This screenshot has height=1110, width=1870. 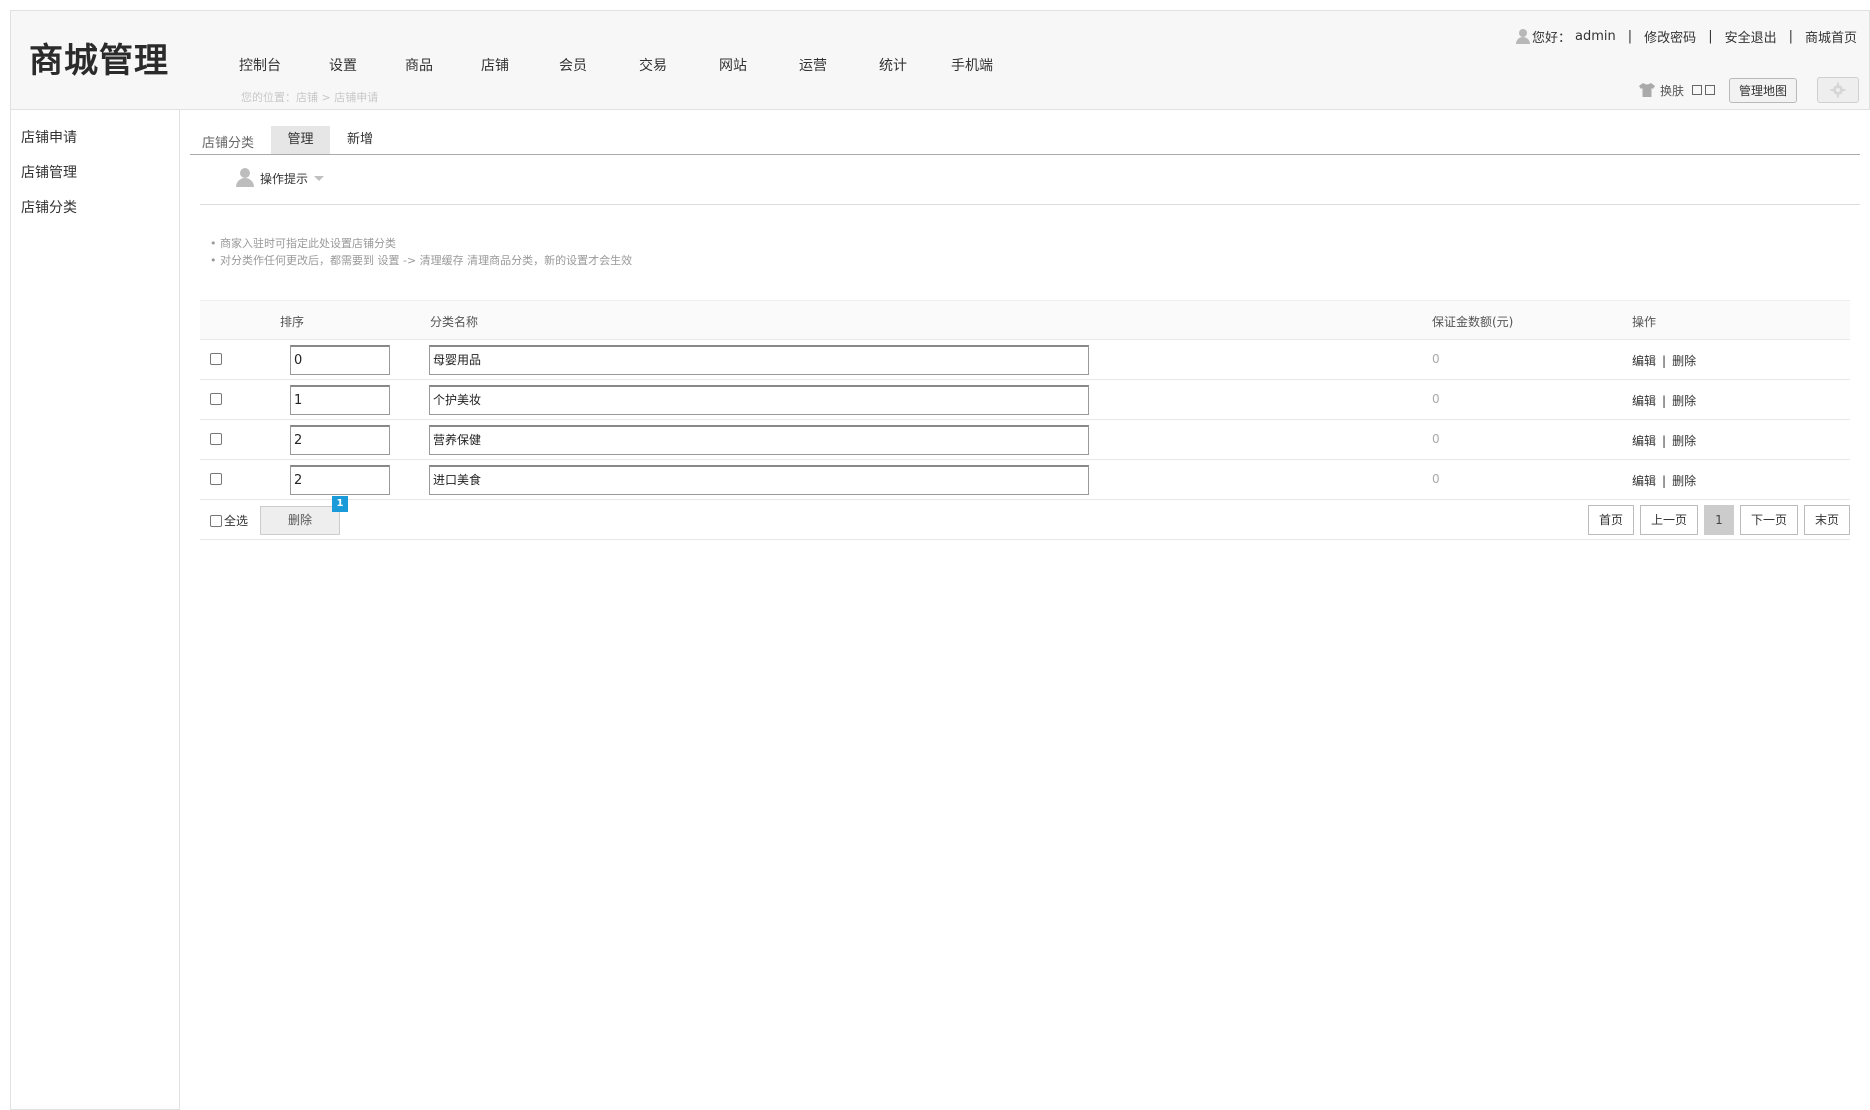 I want to click on current-page: 1, so click(x=1718, y=520).